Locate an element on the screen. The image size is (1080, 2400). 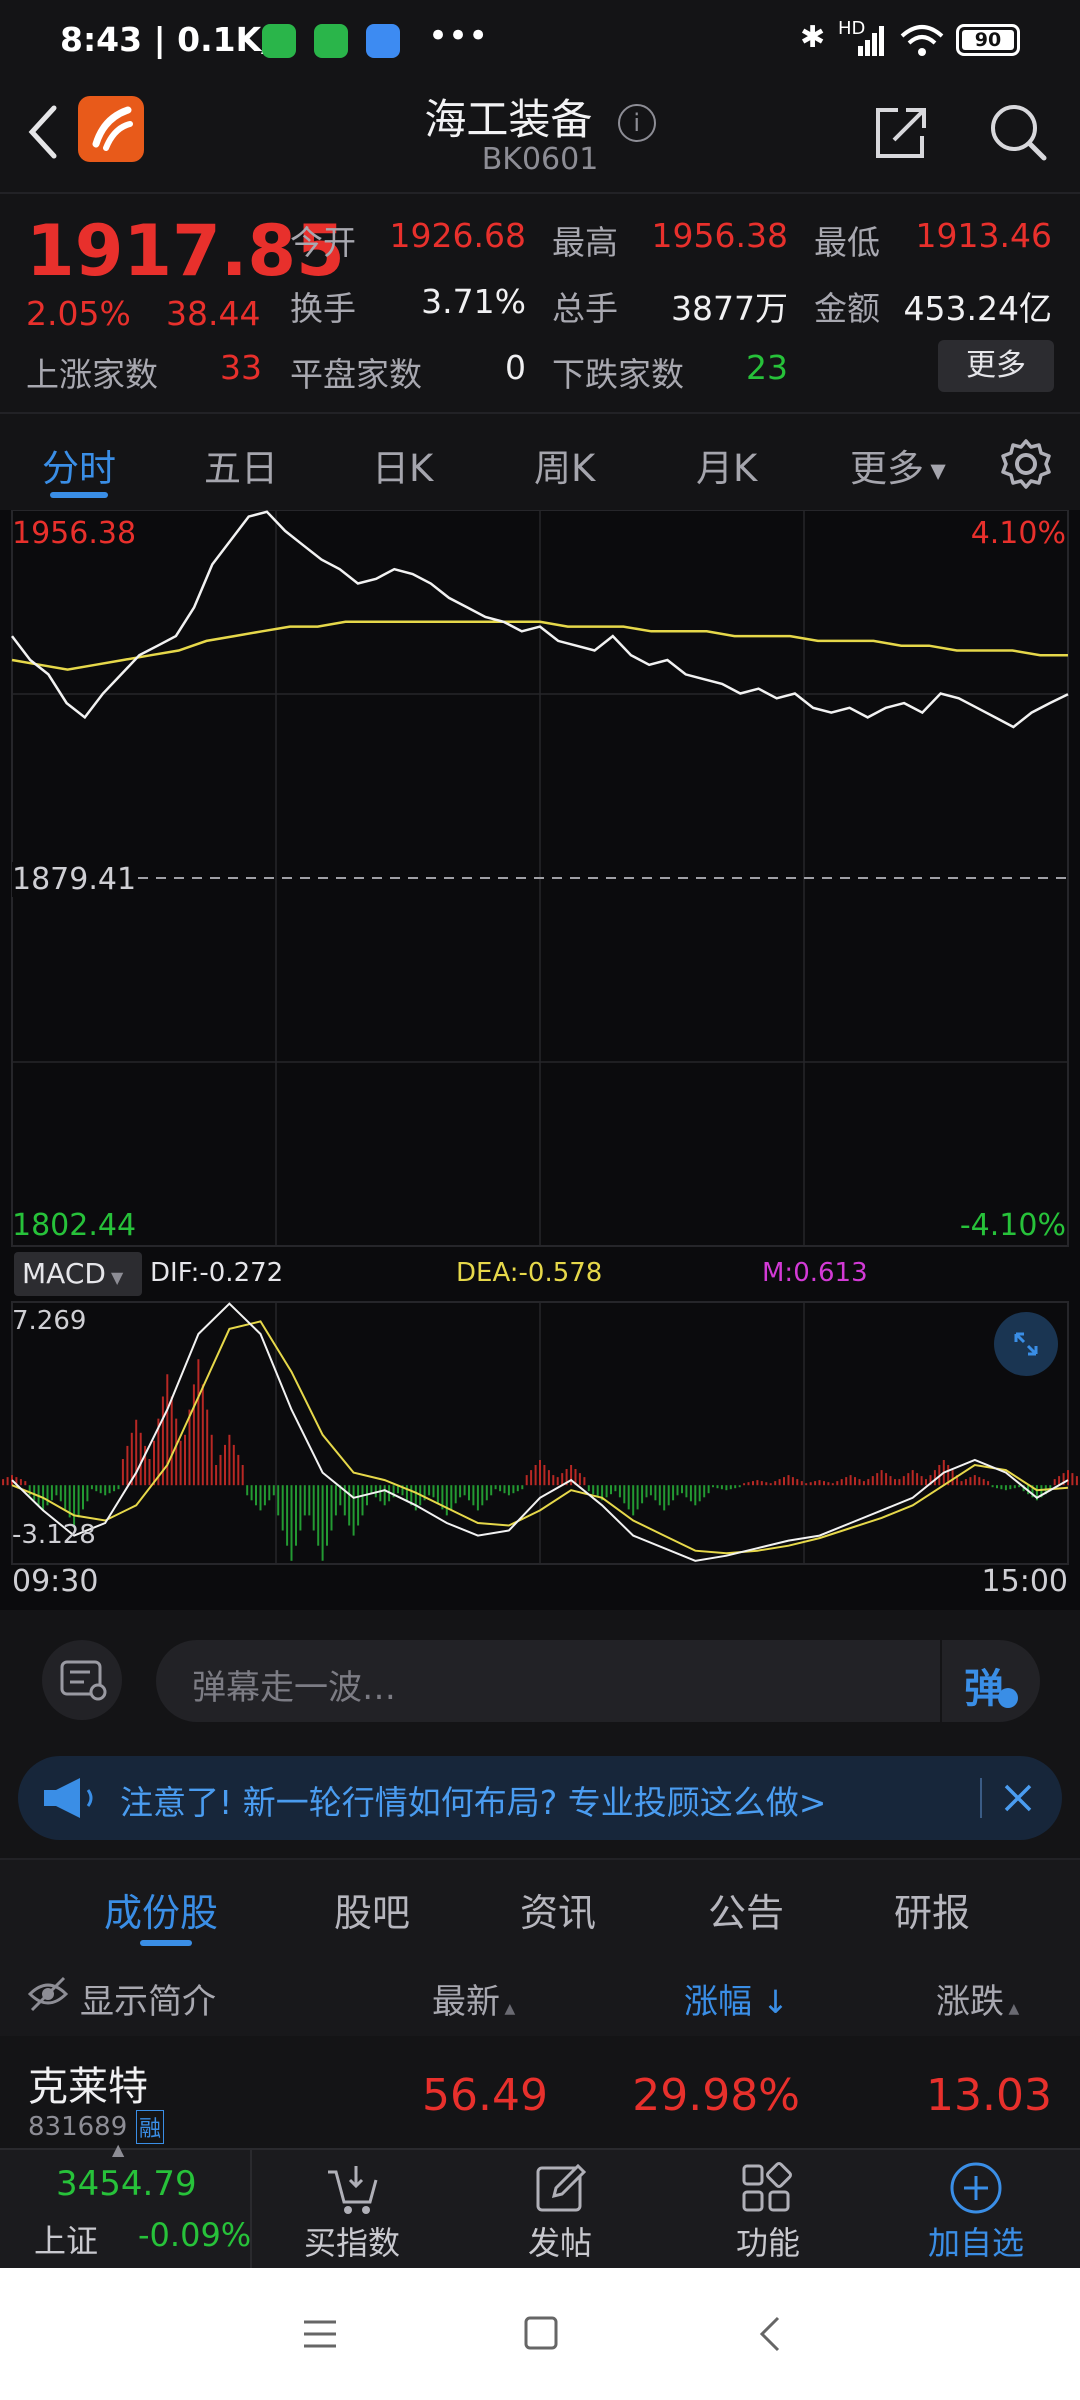
stock-code: 831689 is located at coordinates (78, 2127).